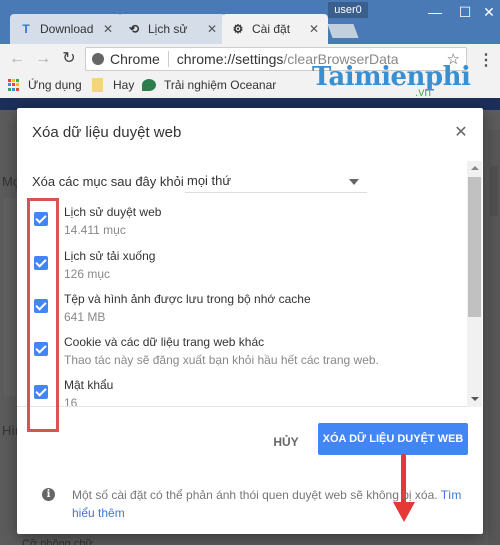 The image size is (500, 545). Describe the element at coordinates (391, 77) in the screenshot. I see `watermark-logo: Taimienphi` at that location.